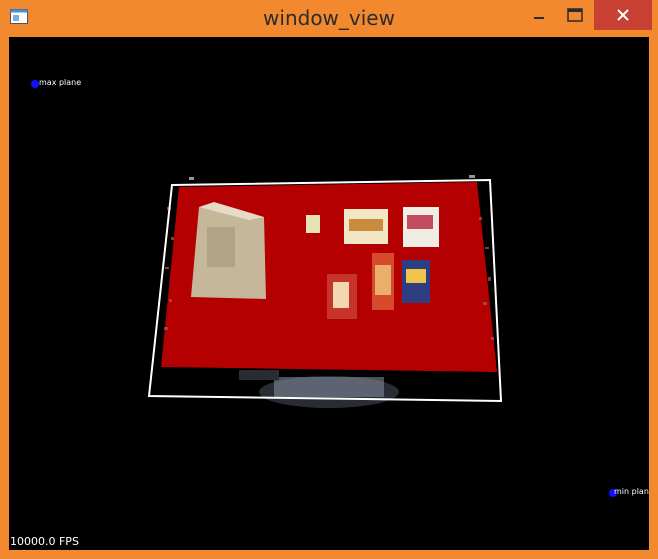 This screenshot has width=658, height=559. I want to click on close-button, so click(623, 15).